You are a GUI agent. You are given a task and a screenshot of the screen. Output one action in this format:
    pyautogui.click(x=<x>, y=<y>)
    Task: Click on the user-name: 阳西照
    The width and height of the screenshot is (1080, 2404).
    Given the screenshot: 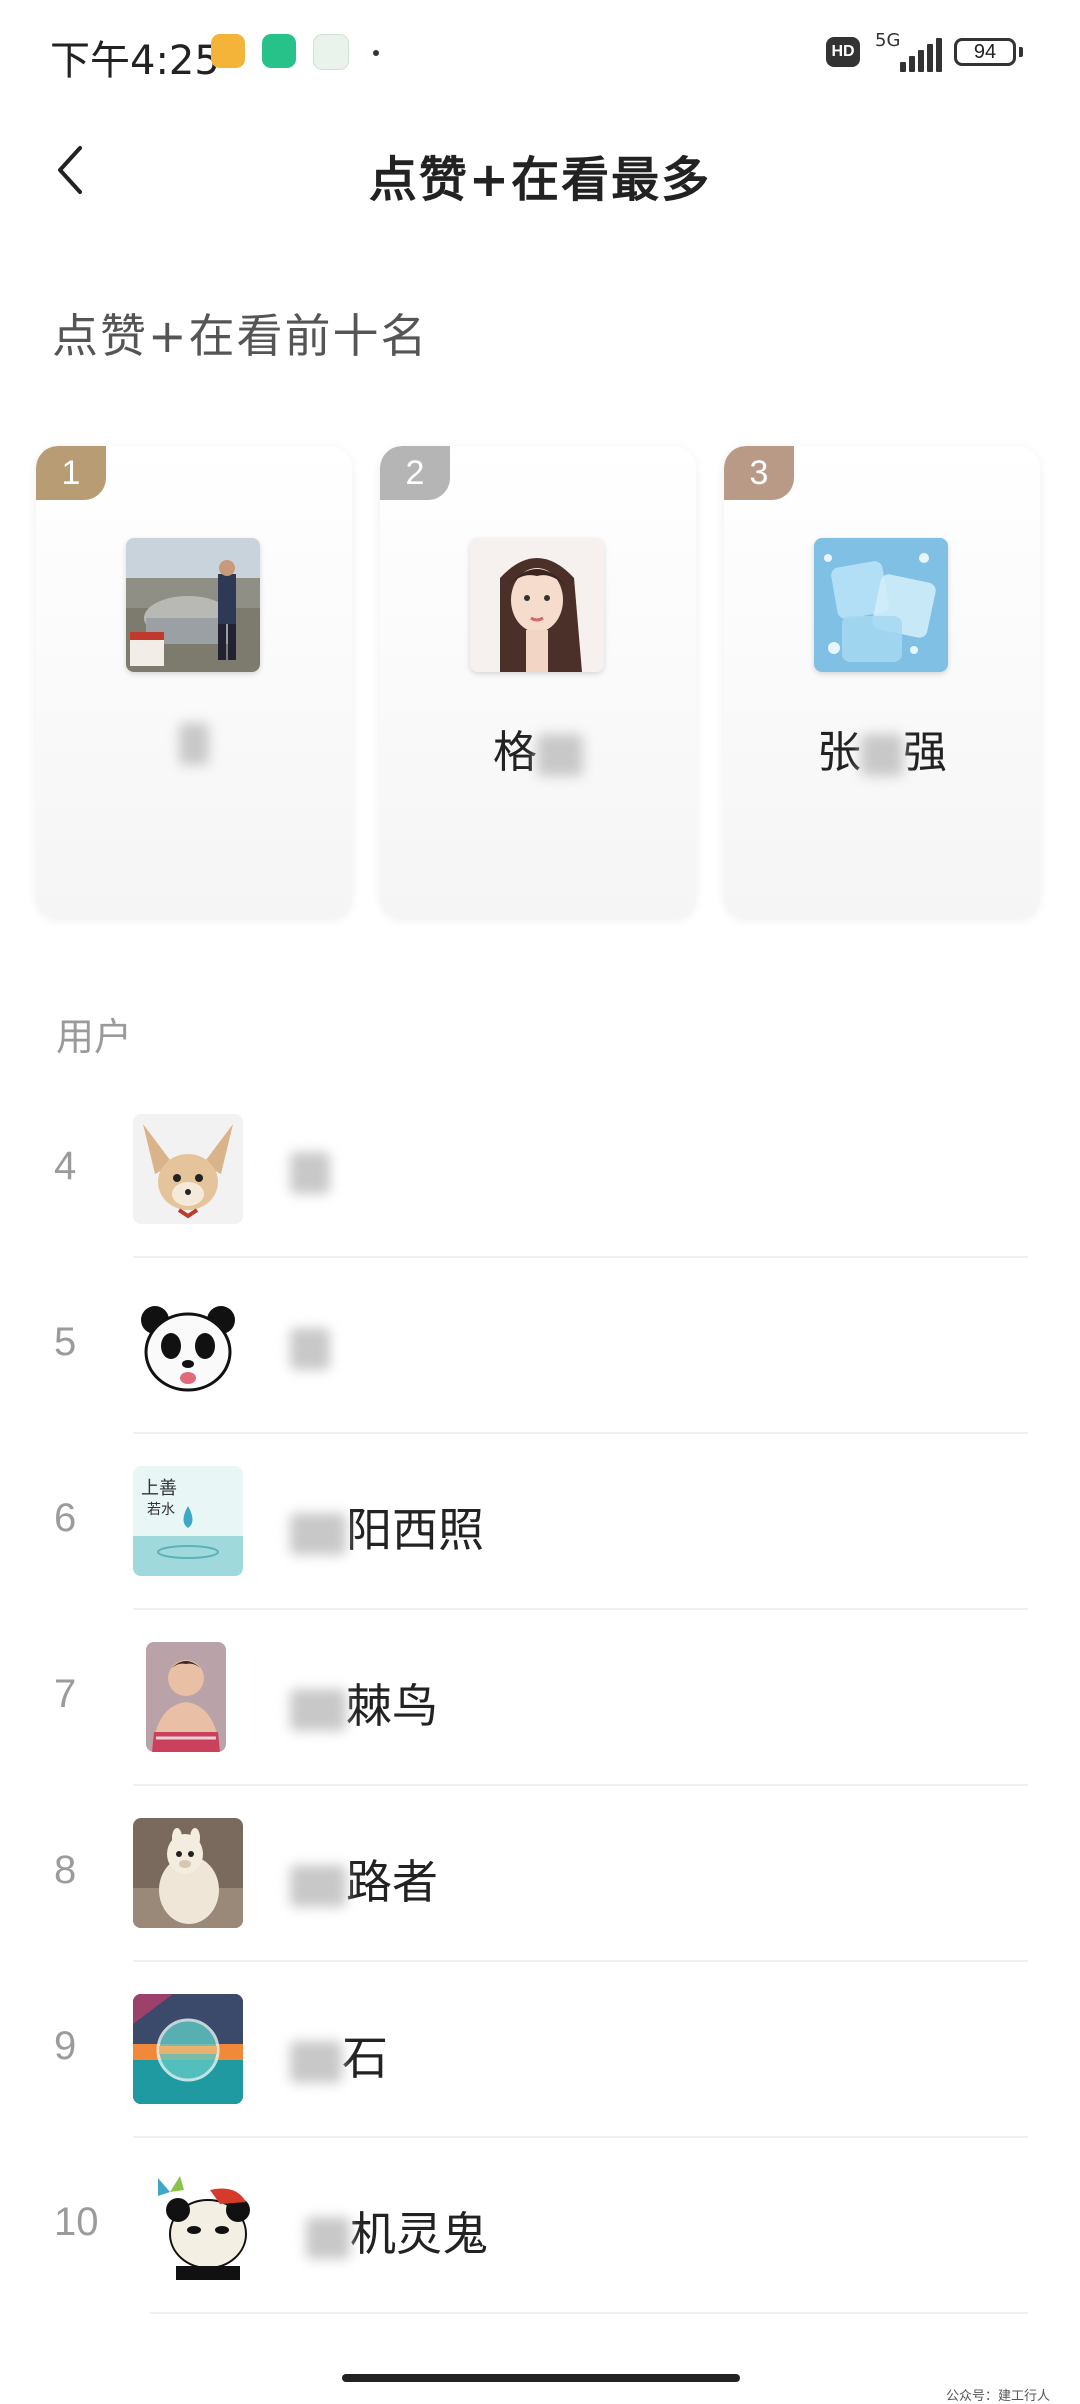 What is the action you would take?
    pyautogui.click(x=387, y=1527)
    